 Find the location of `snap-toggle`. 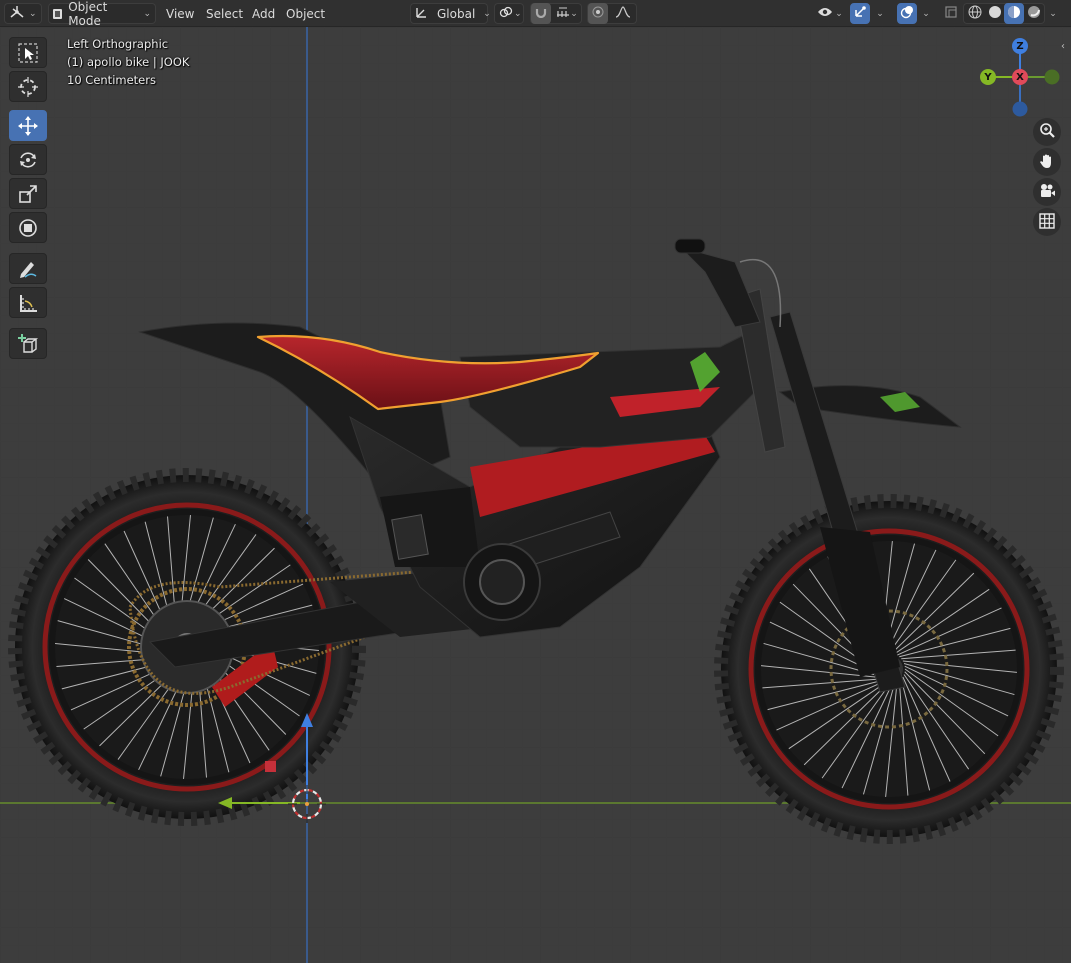

snap-toggle is located at coordinates (541, 13).